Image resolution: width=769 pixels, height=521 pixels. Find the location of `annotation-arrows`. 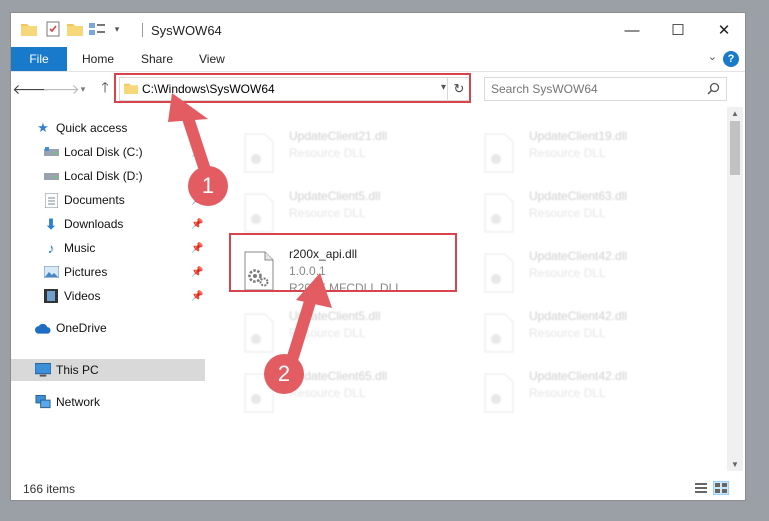

annotation-arrows is located at coordinates (250, 229).